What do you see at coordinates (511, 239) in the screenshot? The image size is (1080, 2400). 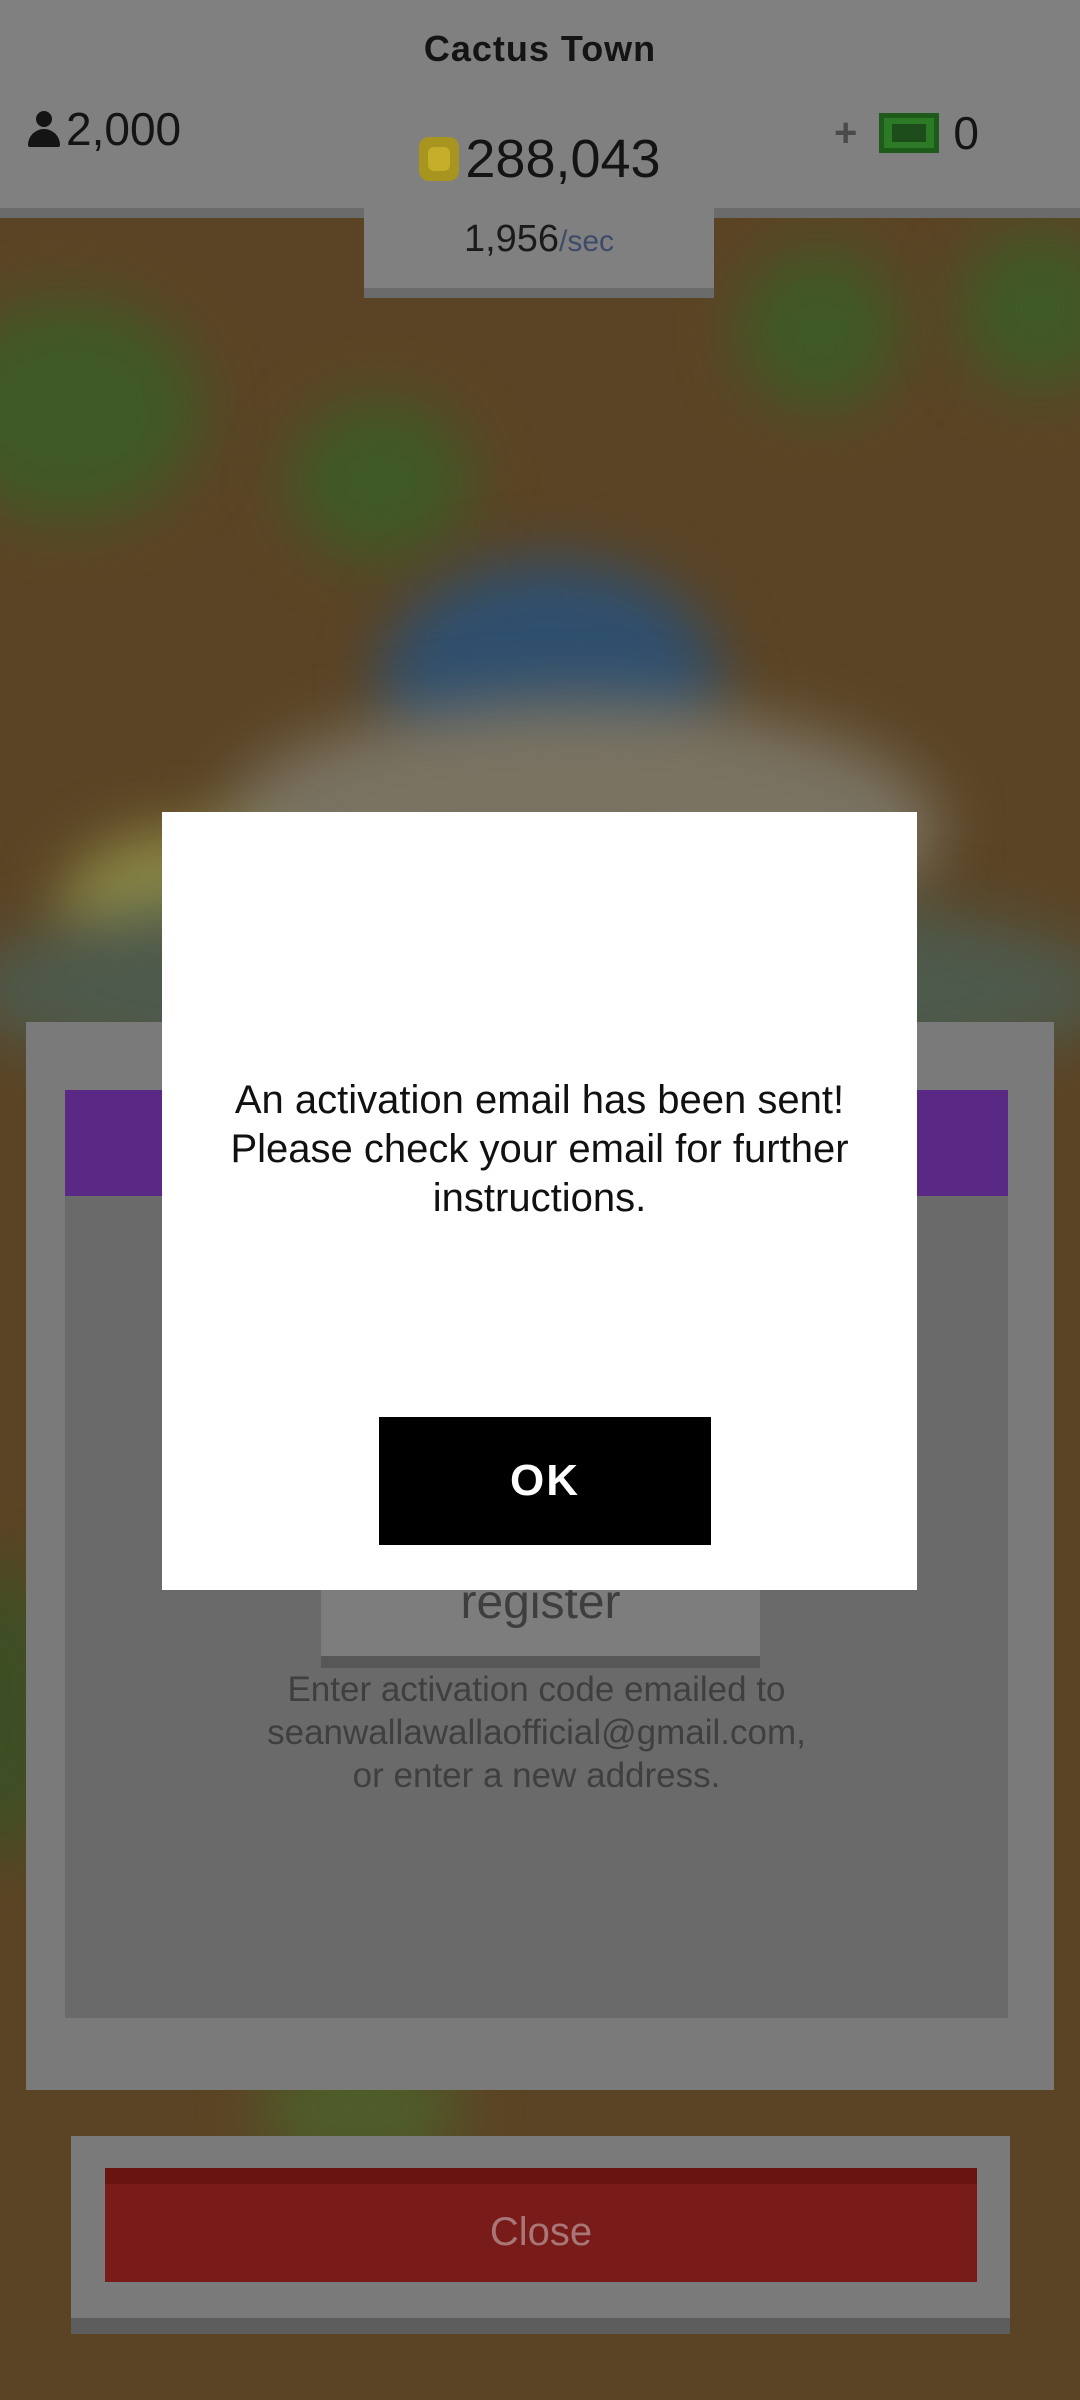 I see `rate-value: 1,956` at bounding box center [511, 239].